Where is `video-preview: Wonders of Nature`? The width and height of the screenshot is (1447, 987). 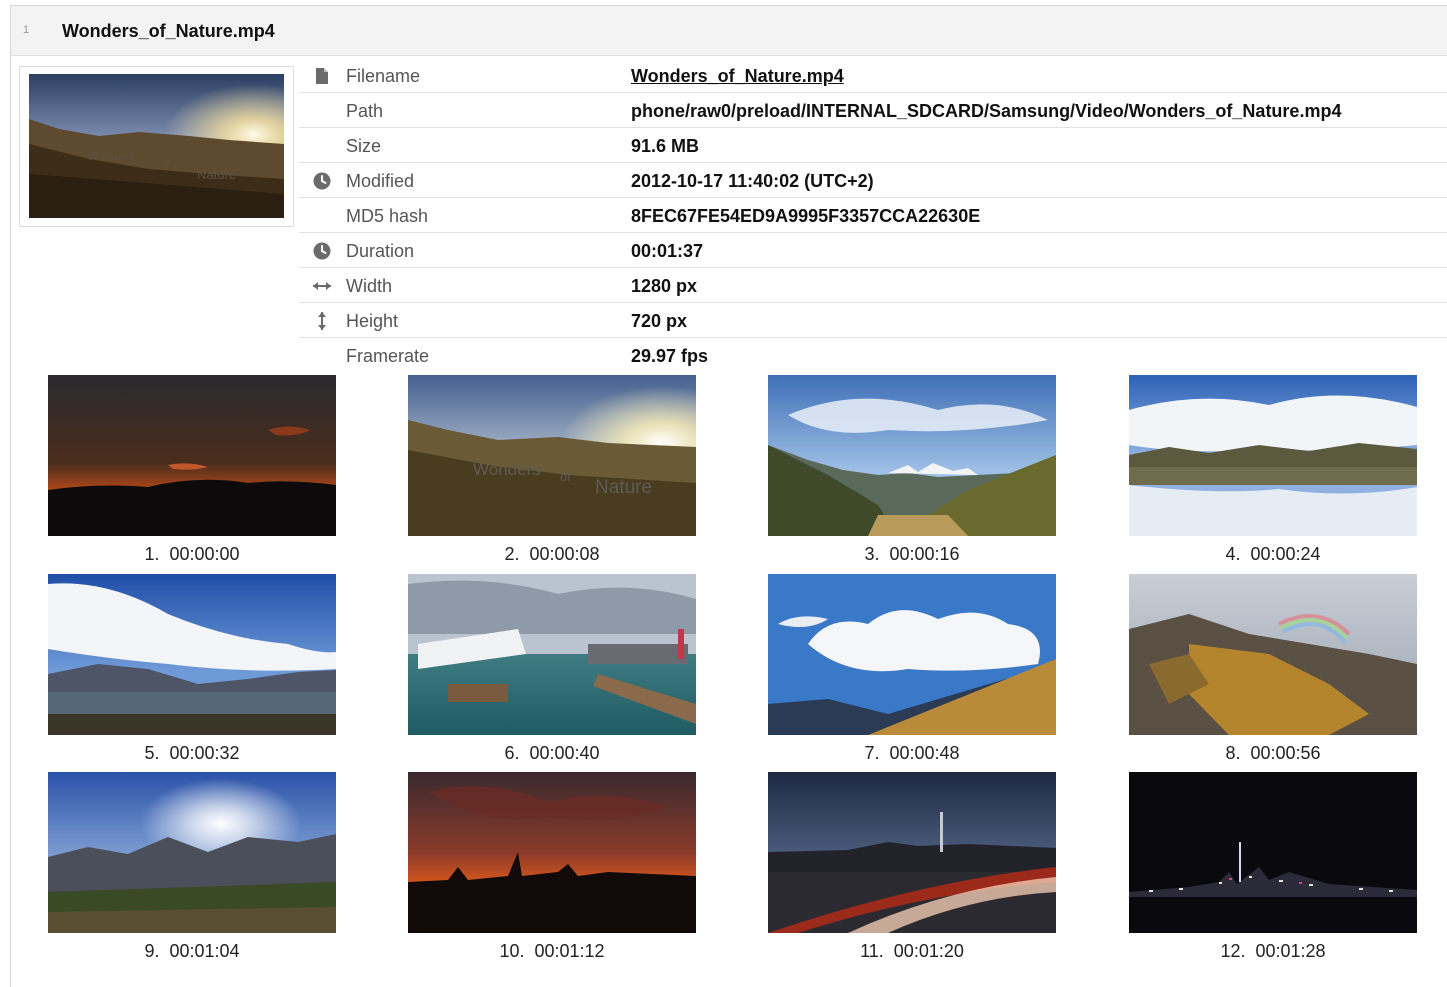 video-preview: Wonders of Nature is located at coordinates (156, 146).